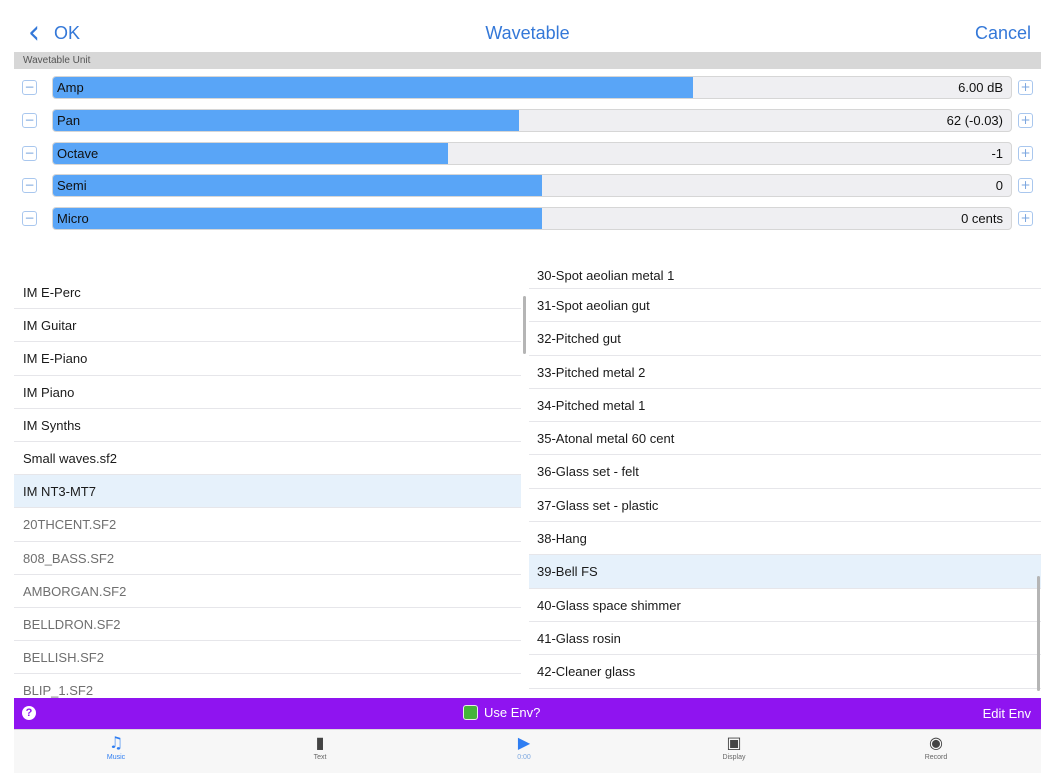  I want to click on pan-slider: Pan 62 (-0.03), so click(532, 120).